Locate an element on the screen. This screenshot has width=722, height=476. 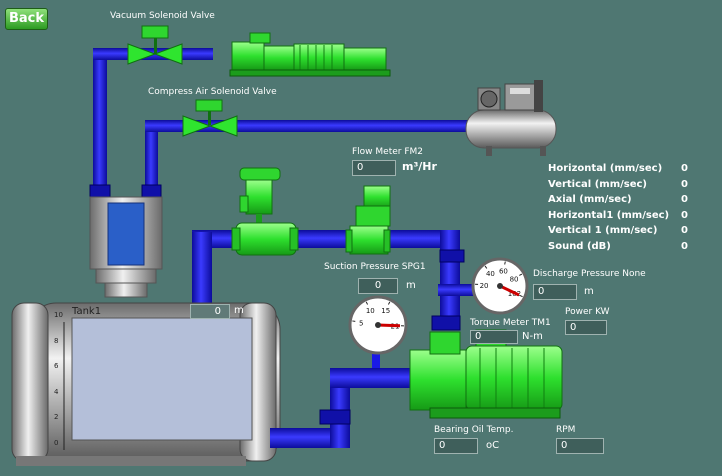
discharge-pressure-value: 0 is located at coordinates (555, 292).